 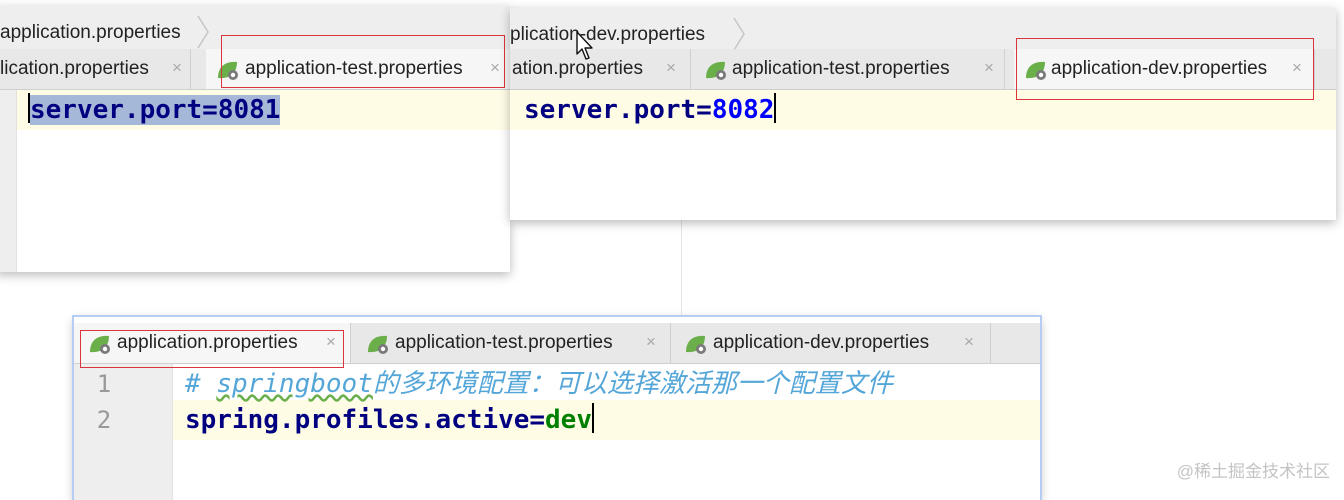 What do you see at coordinates (104, 384) in the screenshot?
I see `line-number: 1` at bounding box center [104, 384].